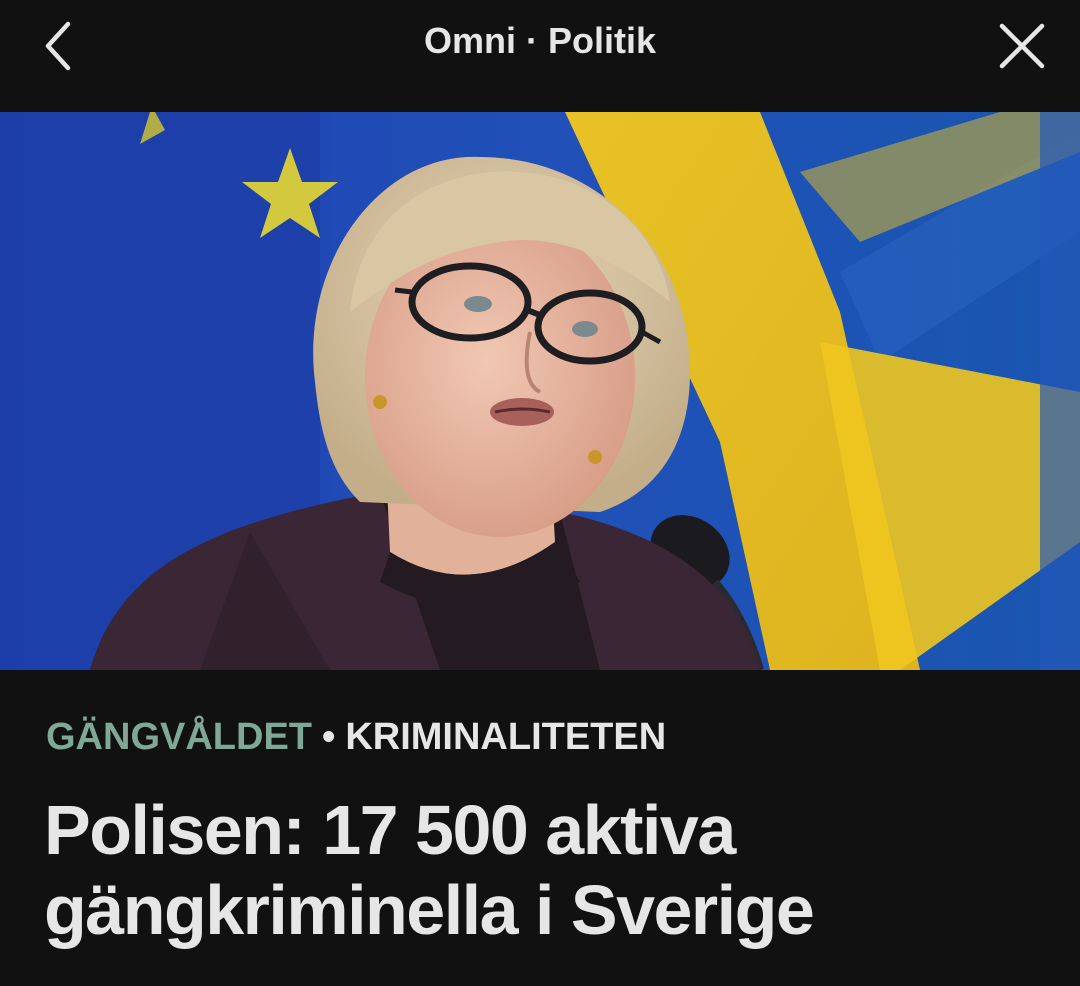  I want to click on tag-gangvaldet: GÄNGVÅLDET, so click(179, 737).